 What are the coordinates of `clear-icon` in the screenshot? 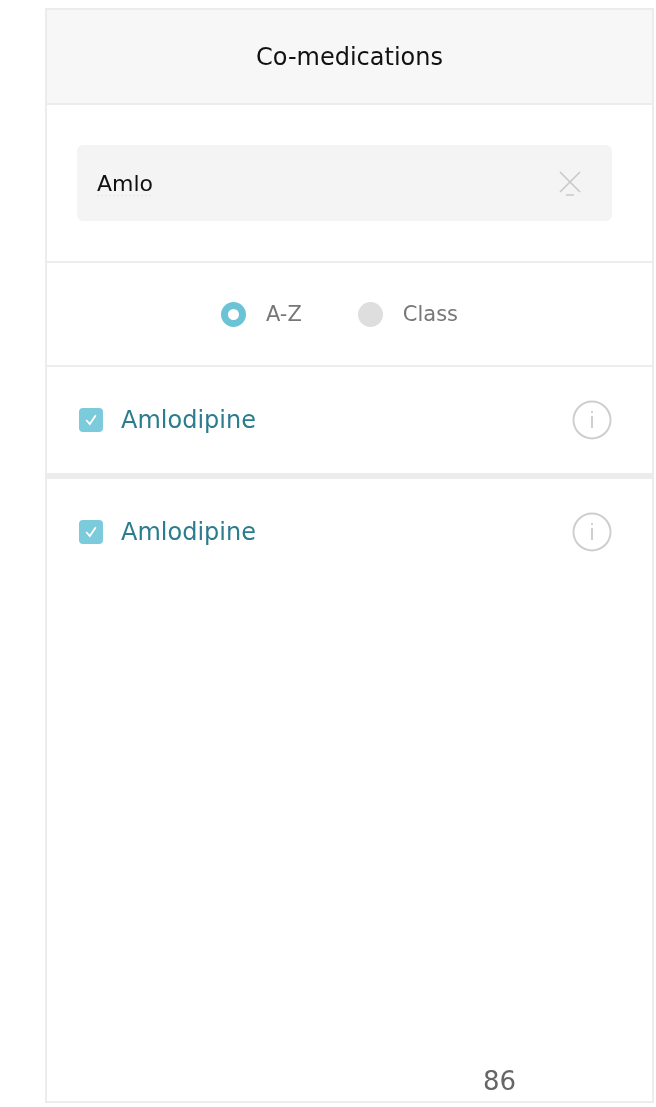 It's located at (570, 183).